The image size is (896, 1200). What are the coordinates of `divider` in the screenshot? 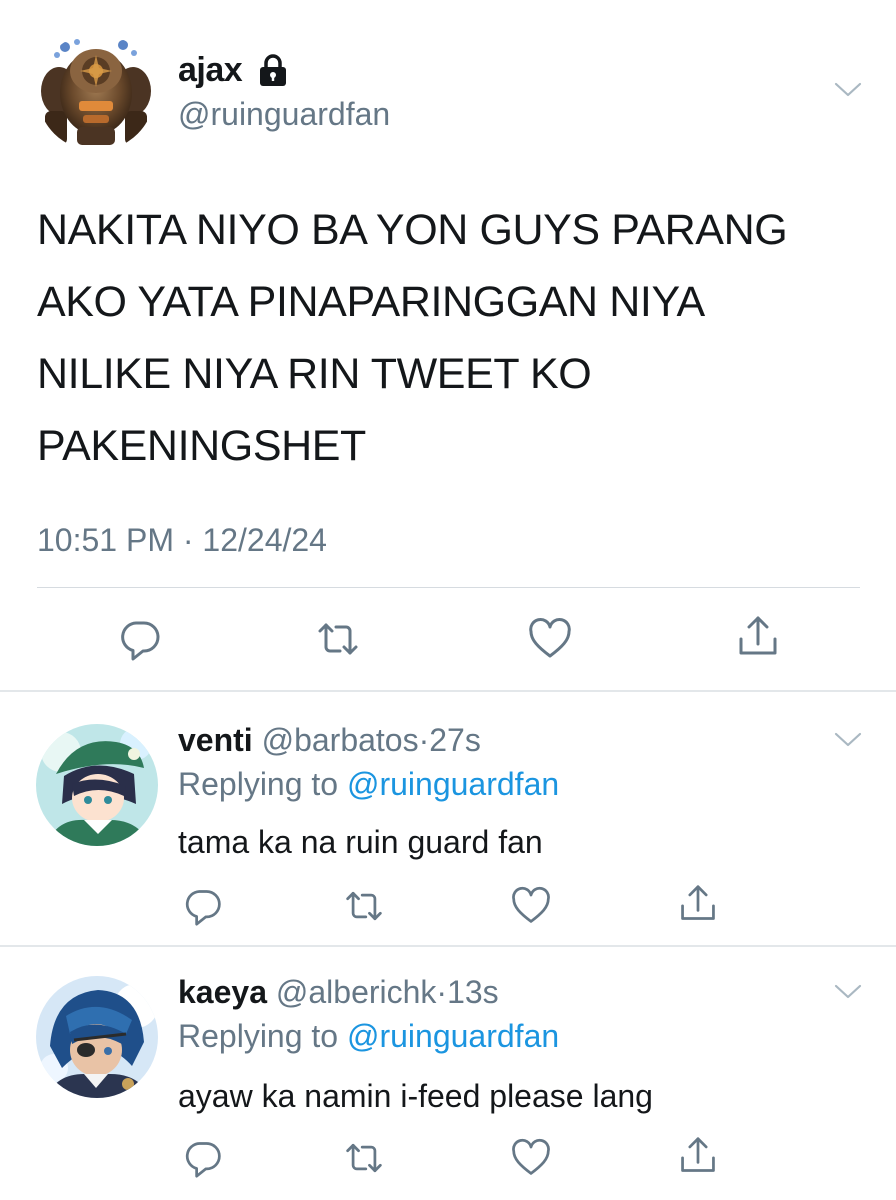 It's located at (448, 587).